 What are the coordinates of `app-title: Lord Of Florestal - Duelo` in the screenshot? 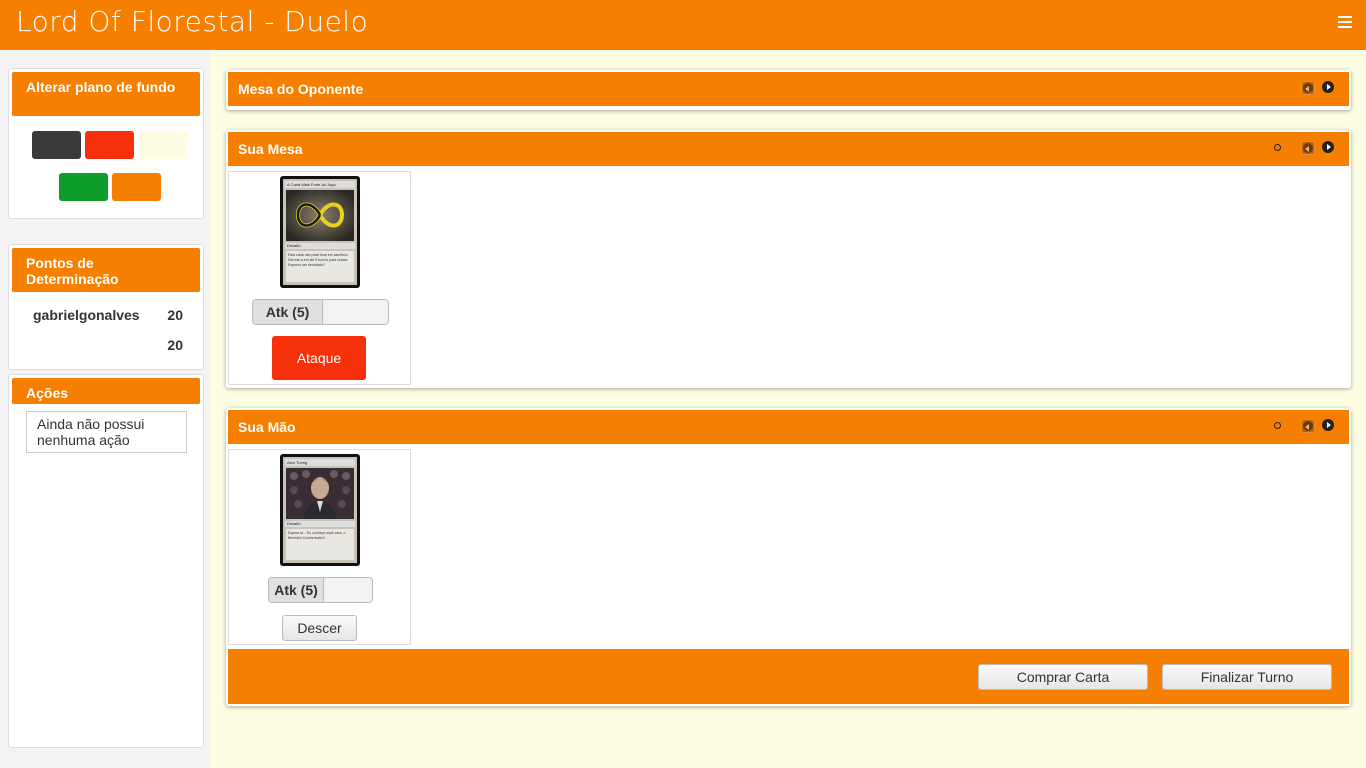 It's located at (192, 21).